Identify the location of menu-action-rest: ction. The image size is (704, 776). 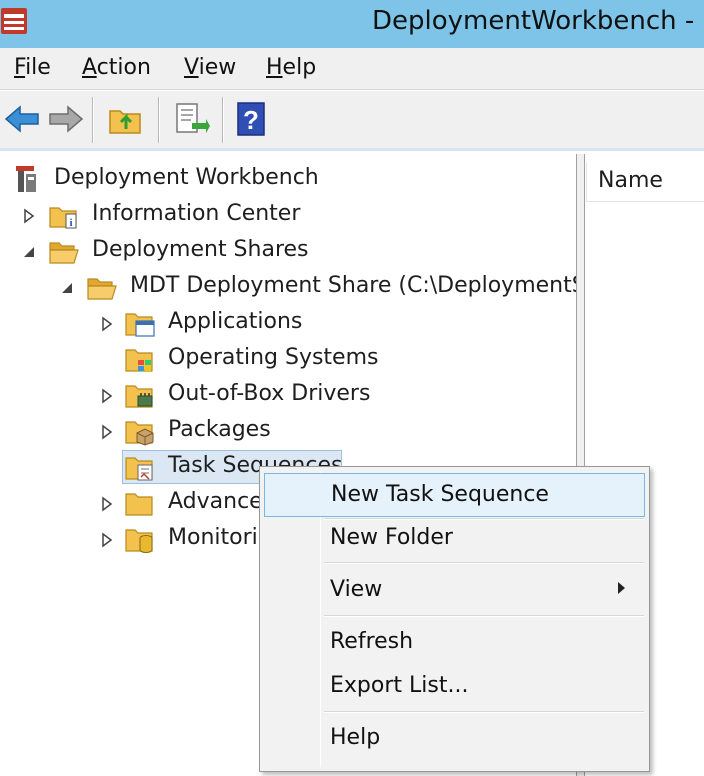
(123, 67).